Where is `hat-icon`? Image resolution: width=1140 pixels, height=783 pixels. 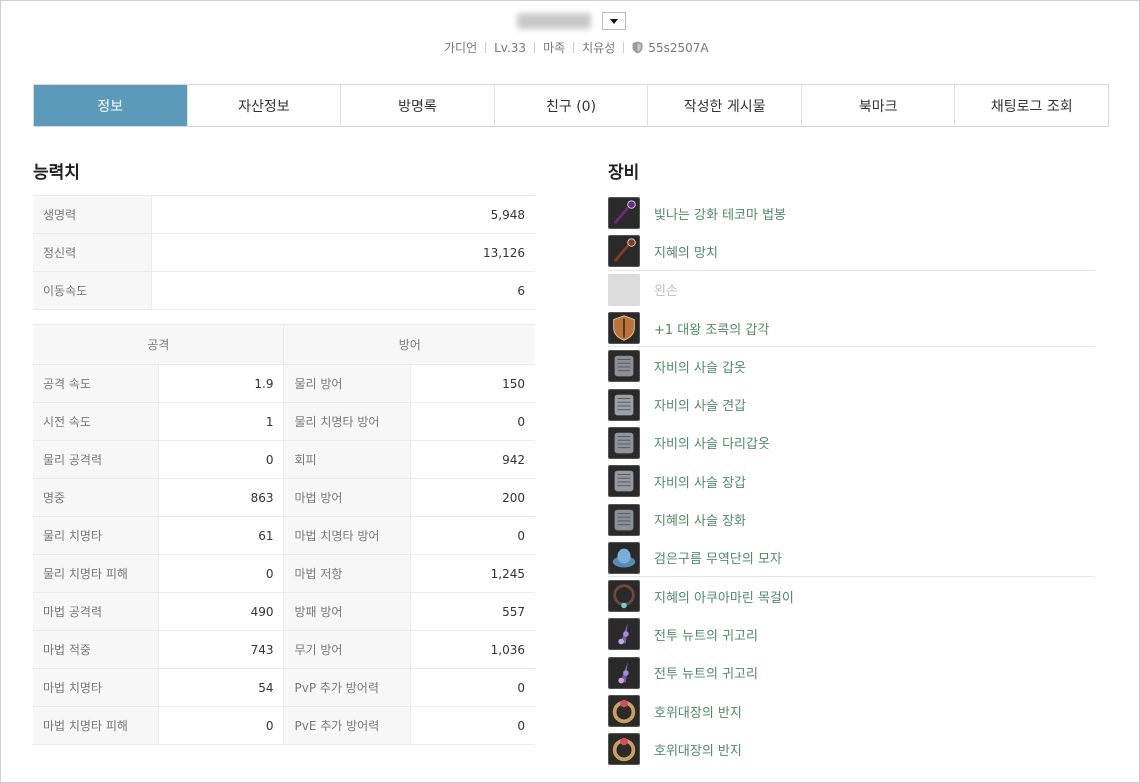 hat-icon is located at coordinates (624, 557).